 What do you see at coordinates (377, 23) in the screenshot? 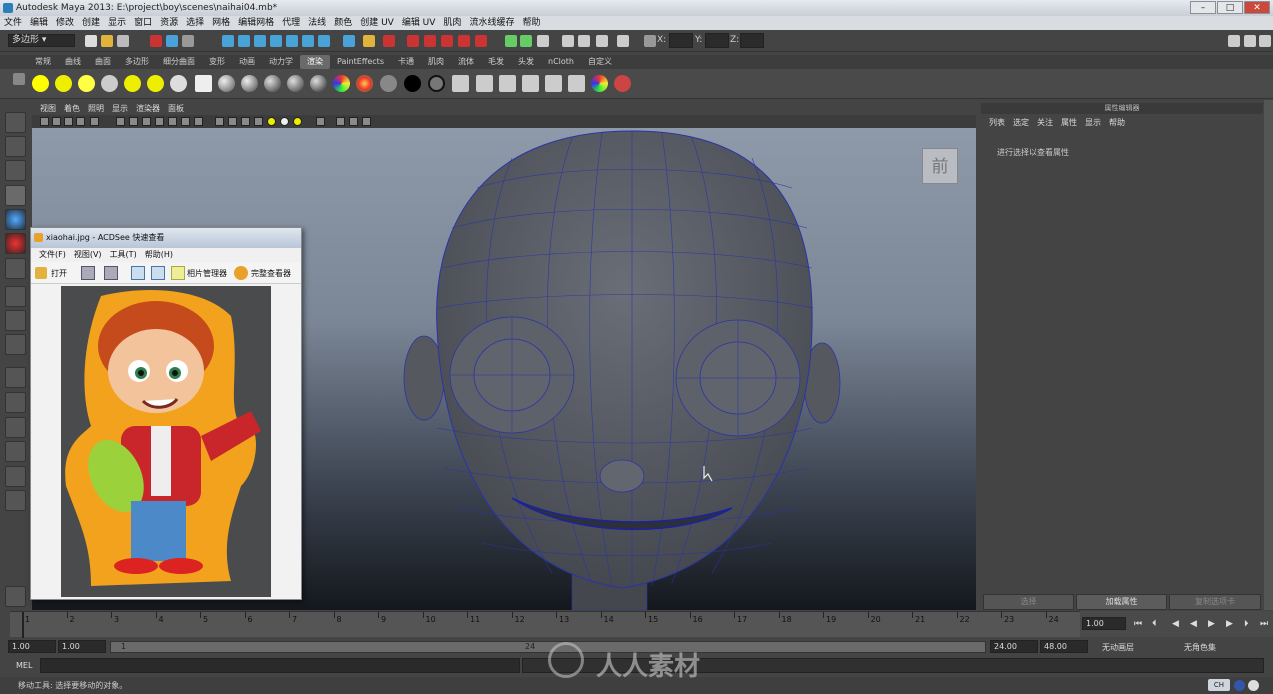
I see `menu-item-13: 创建 UV` at bounding box center [377, 23].